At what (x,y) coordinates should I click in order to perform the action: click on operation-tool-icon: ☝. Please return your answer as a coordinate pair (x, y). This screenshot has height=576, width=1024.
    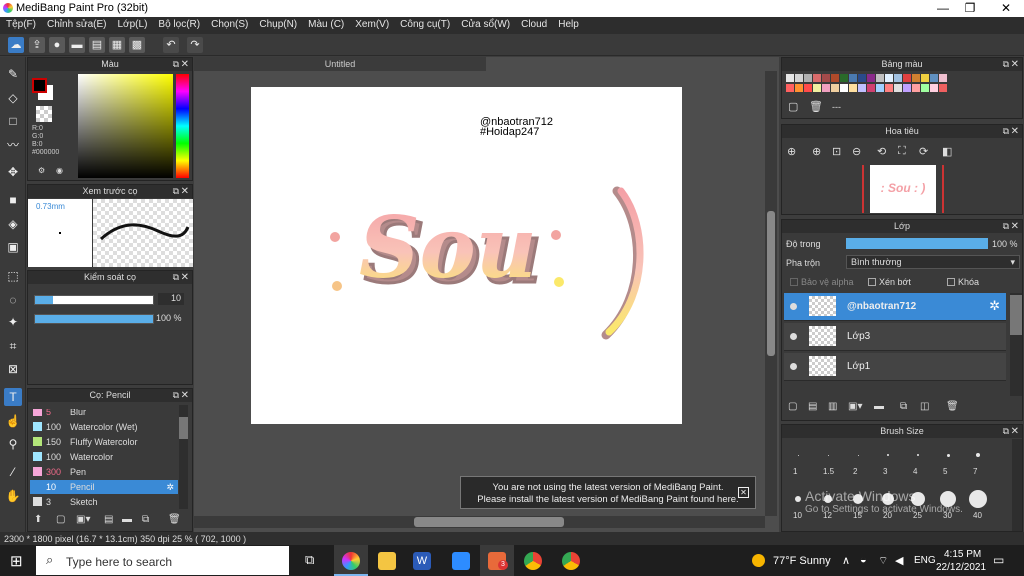
    Looking at the image, I should click on (13, 421).